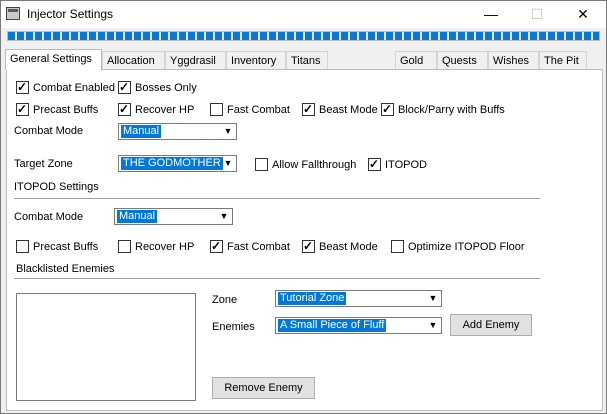 The image size is (607, 414). What do you see at coordinates (106, 347) in the screenshot?
I see `blacklisted-enemies-list` at bounding box center [106, 347].